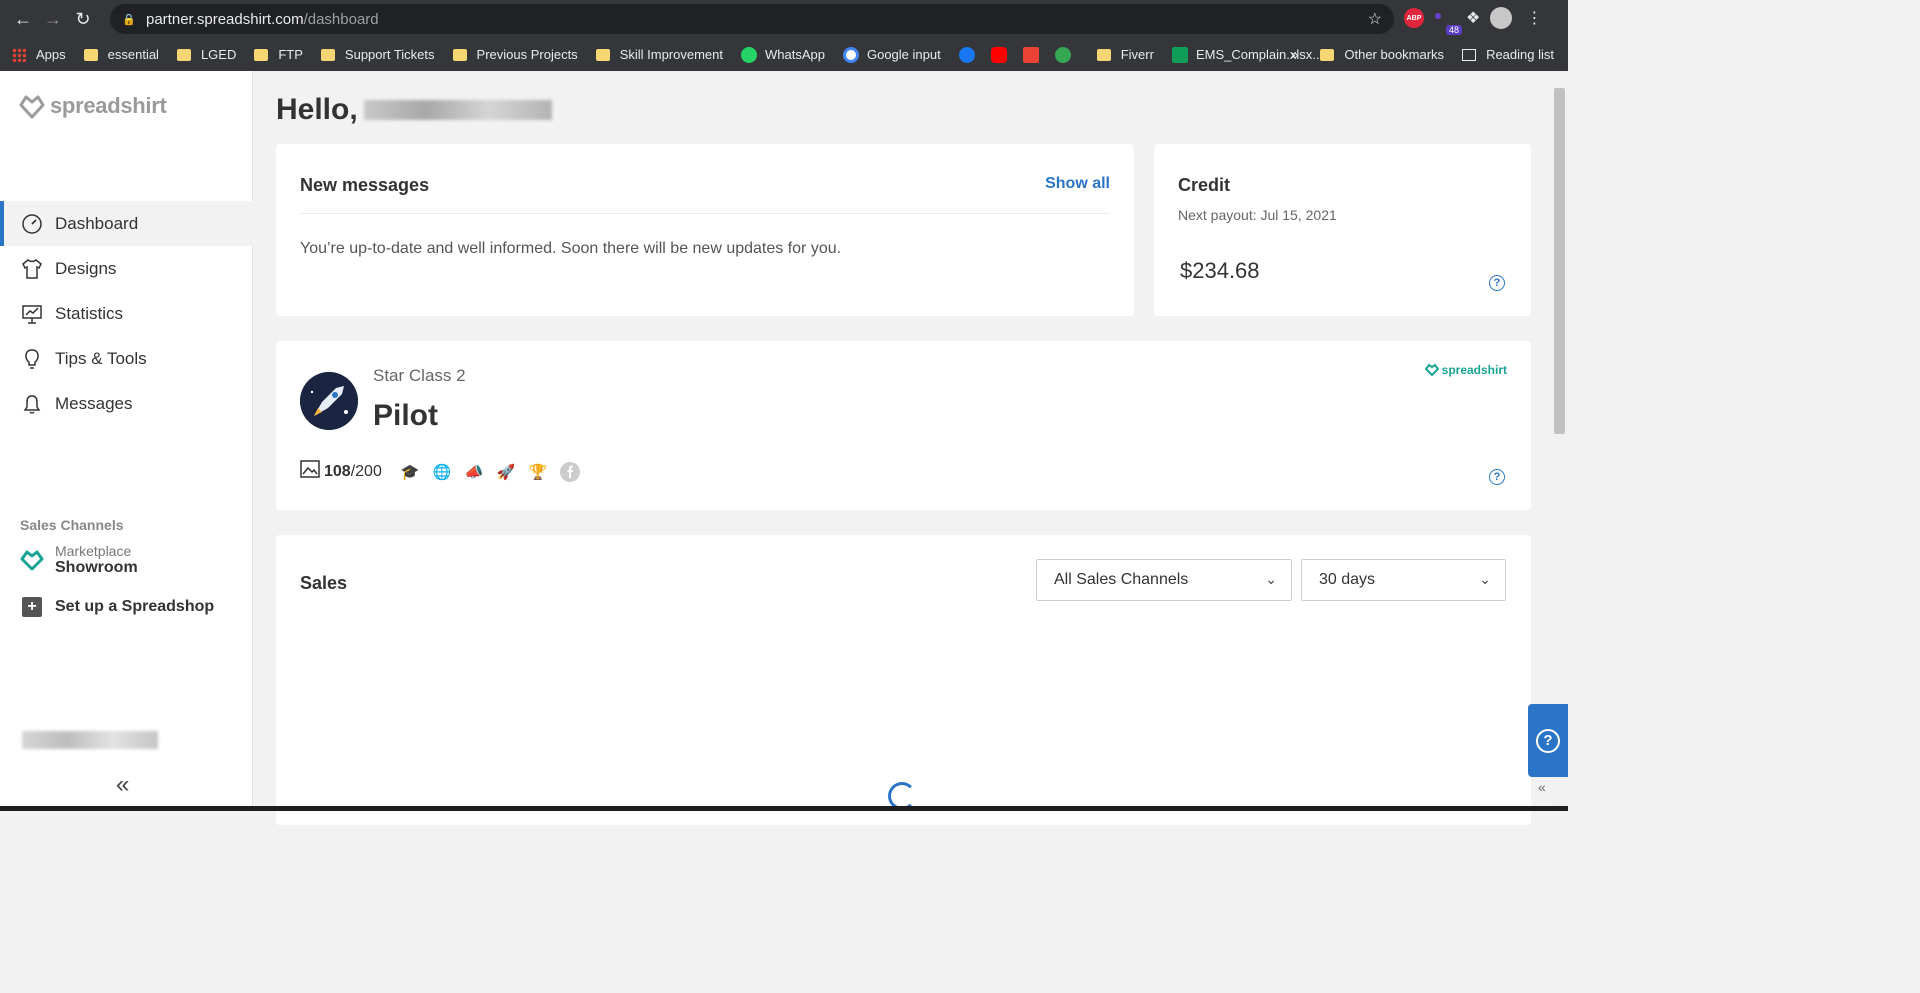 This screenshot has width=1920, height=993. Describe the element at coordinates (126, 223) in the screenshot. I see `sidebar-item-dashboard: Dashboard` at that location.